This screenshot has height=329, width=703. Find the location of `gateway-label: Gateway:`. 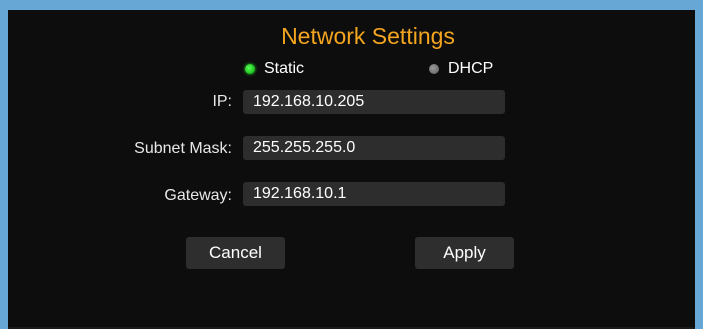

gateway-label: Gateway: is located at coordinates (198, 195).